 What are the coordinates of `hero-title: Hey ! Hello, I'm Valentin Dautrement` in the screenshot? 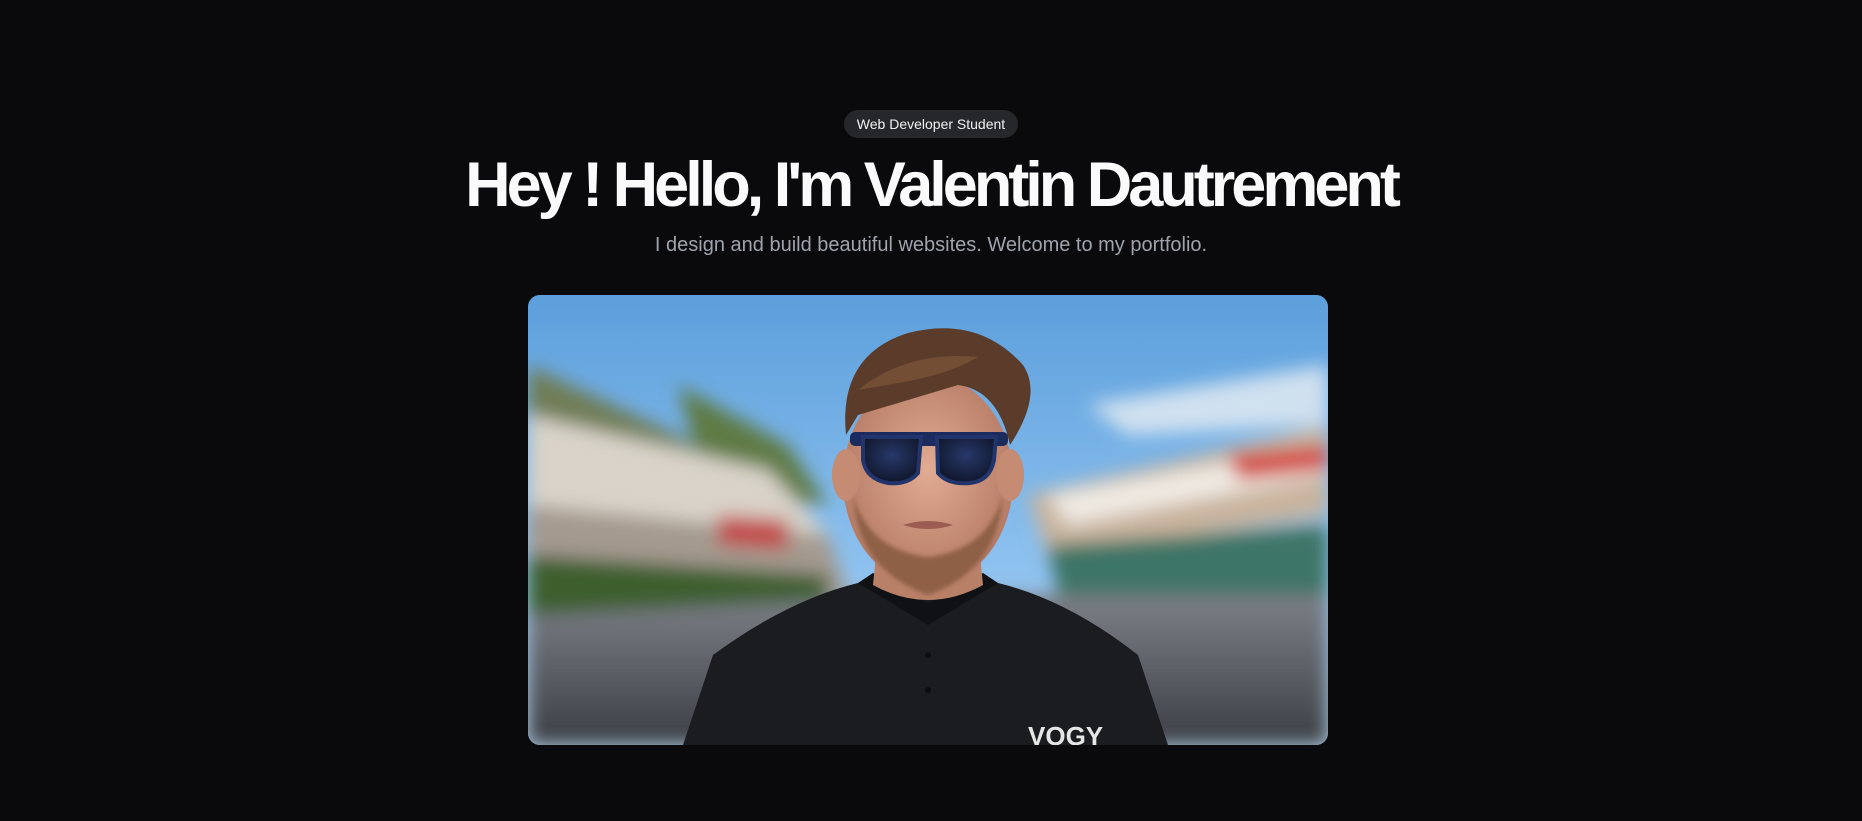 It's located at (933, 185).